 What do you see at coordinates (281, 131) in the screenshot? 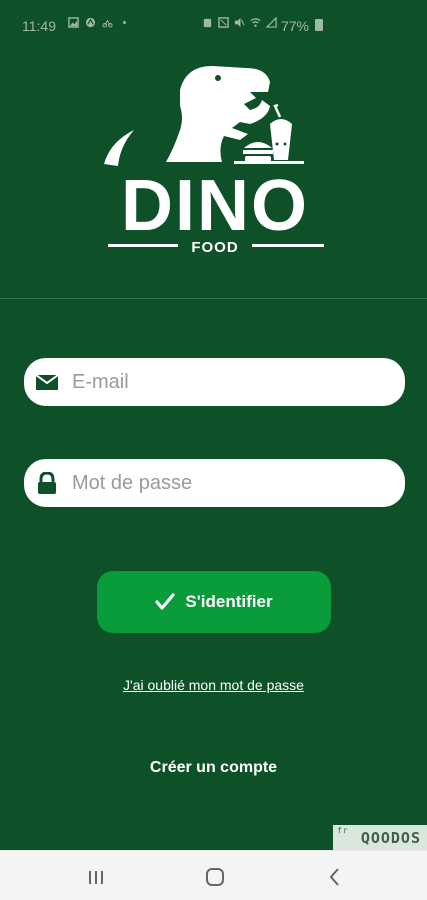
I see `logo-drink` at bounding box center [281, 131].